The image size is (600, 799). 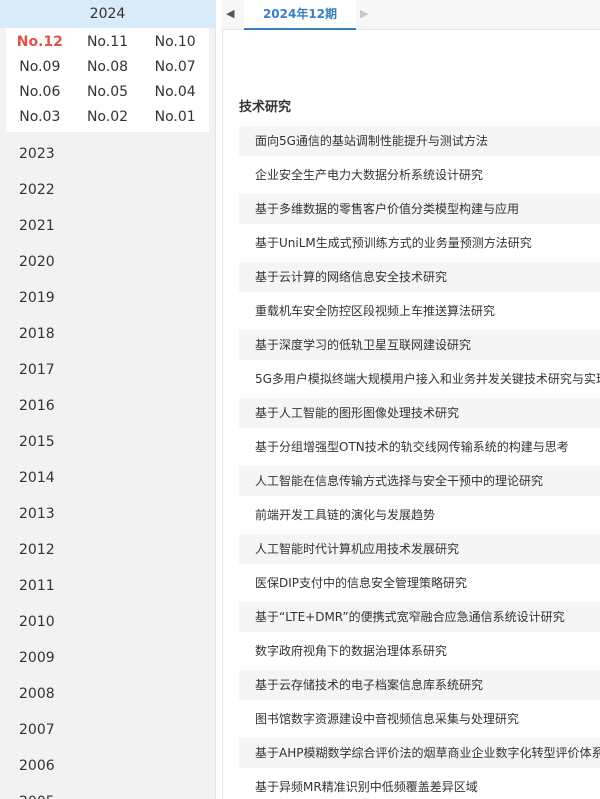 I want to click on issue-link: No.03, so click(x=40, y=117).